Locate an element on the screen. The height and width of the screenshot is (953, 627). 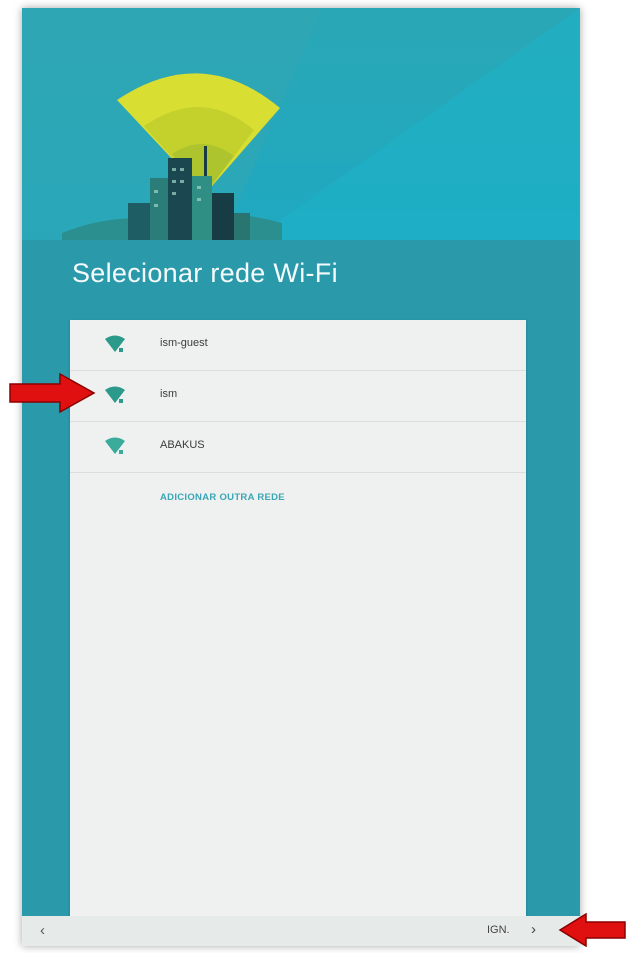
annotation-arrow-left-icon is located at coordinates (592, 930).